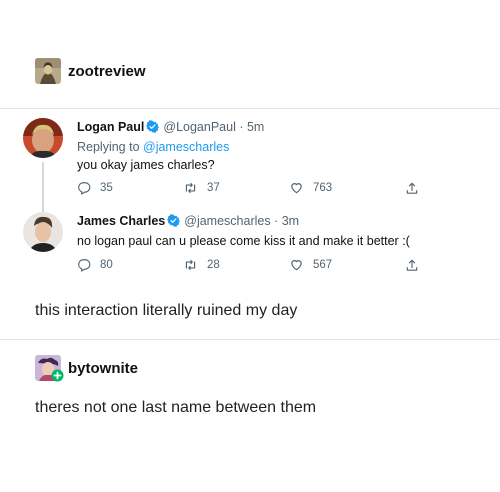  What do you see at coordinates (201, 188) in the screenshot?
I see `retweet-action: 37` at bounding box center [201, 188].